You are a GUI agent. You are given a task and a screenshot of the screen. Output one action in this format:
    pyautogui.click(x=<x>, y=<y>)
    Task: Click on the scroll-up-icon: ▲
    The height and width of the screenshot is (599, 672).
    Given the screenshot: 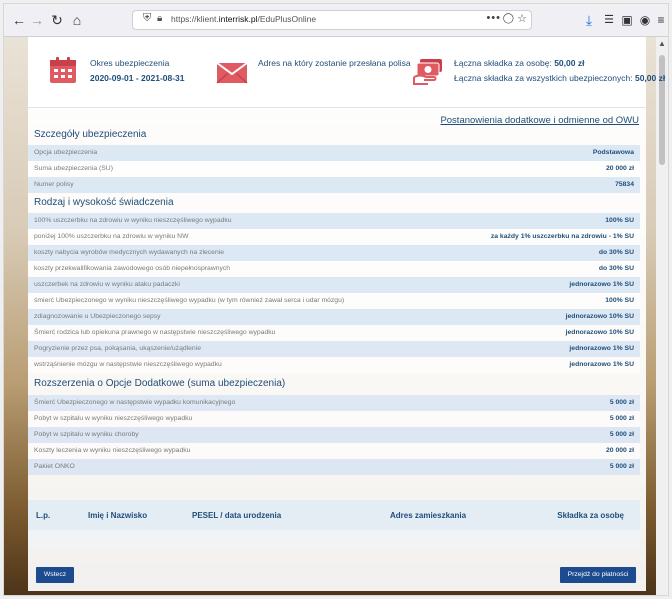 What is the action you would take?
    pyautogui.click(x=662, y=43)
    